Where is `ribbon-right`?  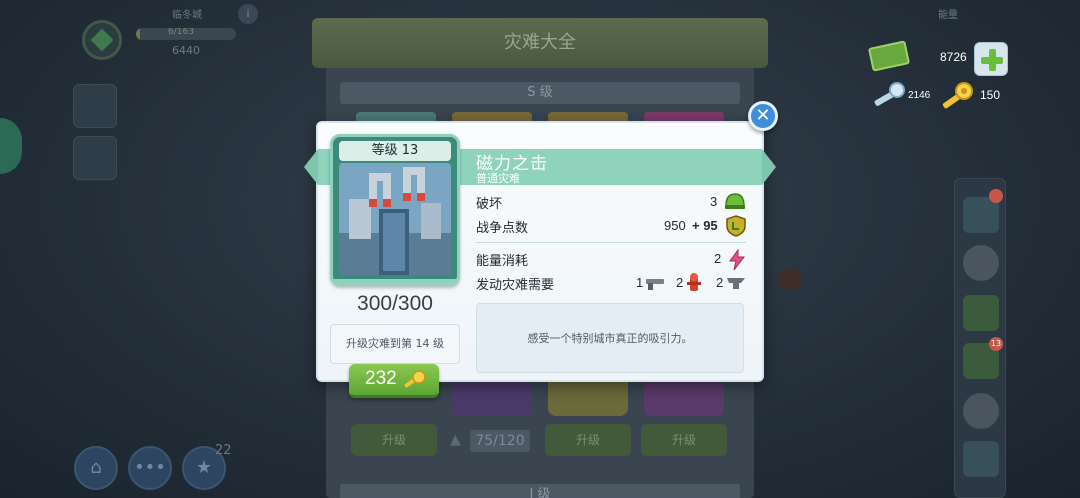 ribbon-right is located at coordinates (769, 167).